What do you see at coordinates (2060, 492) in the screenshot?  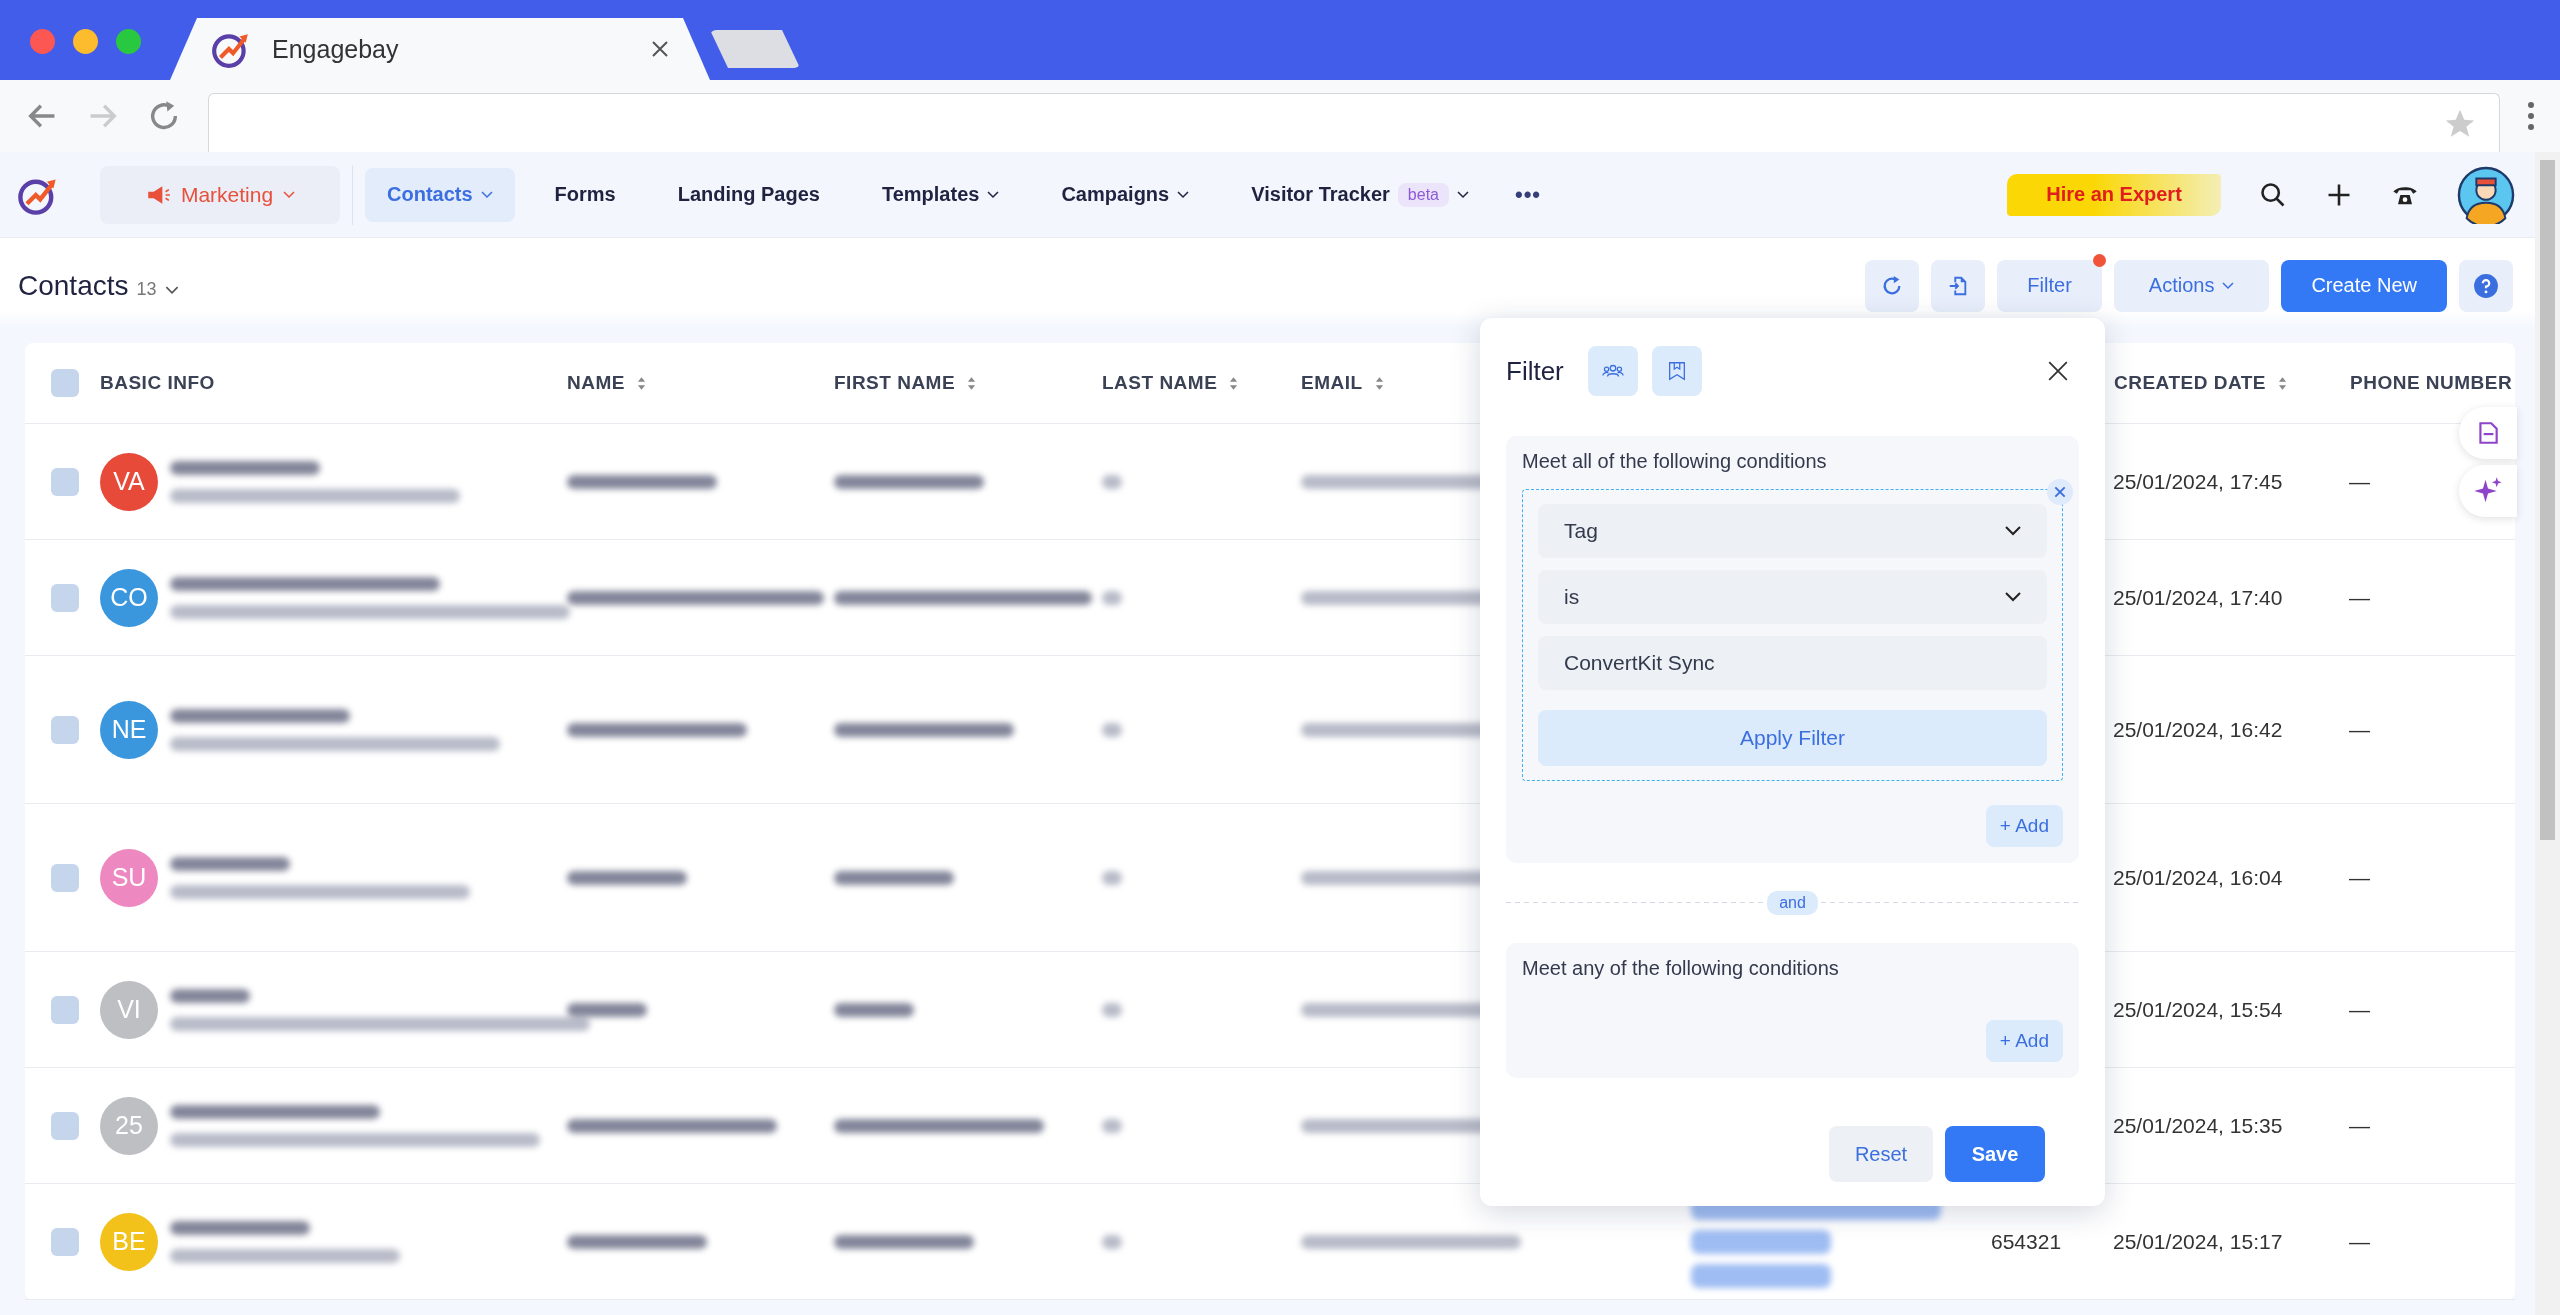 I see `remove-condition-icon` at bounding box center [2060, 492].